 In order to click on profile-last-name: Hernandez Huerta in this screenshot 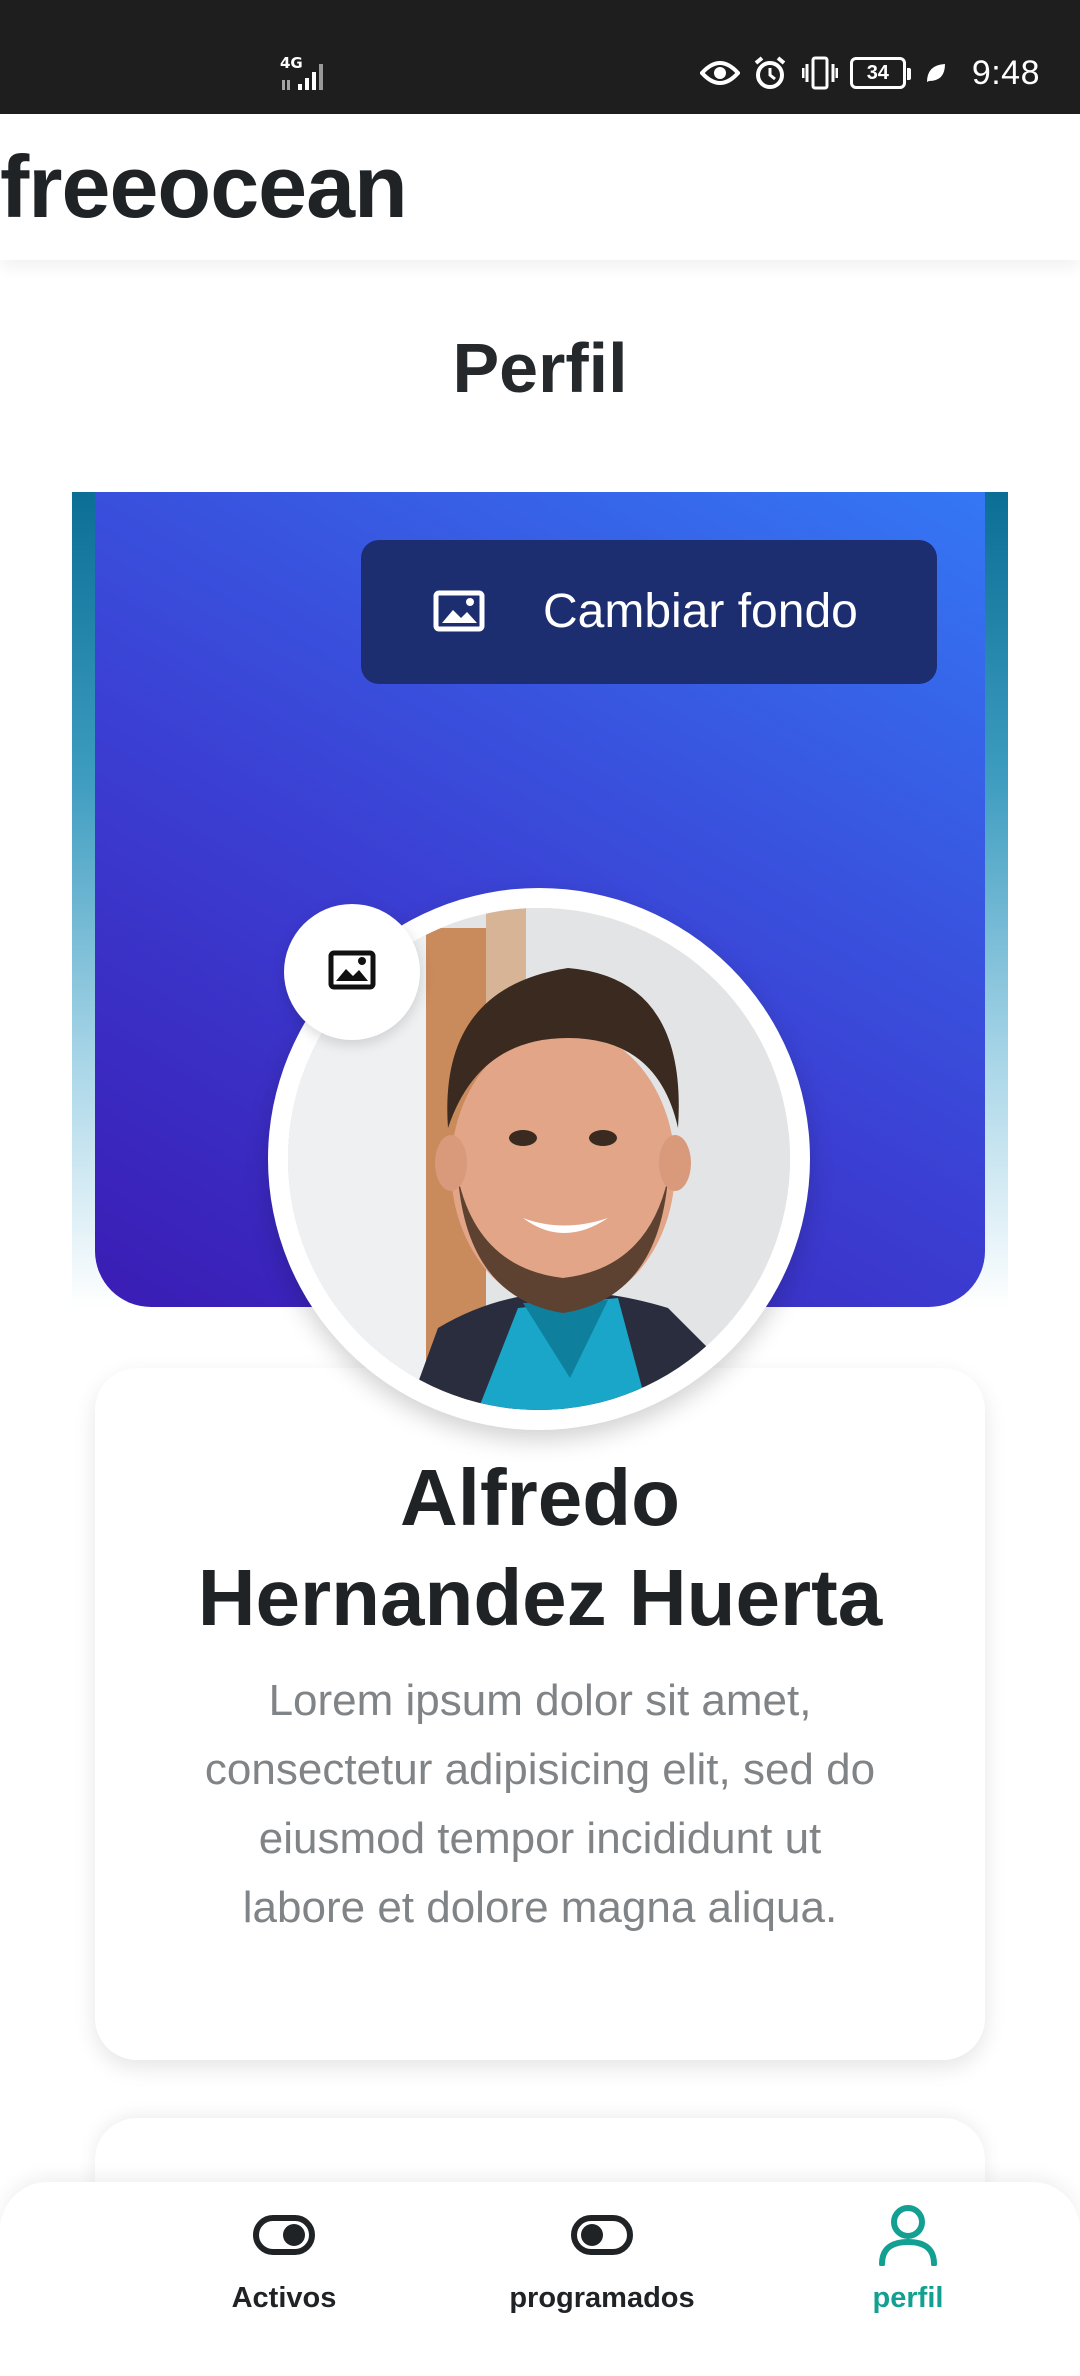, I will do `click(540, 1597)`.